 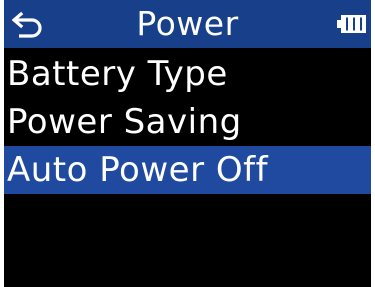 I want to click on battery-icon, so click(x=352, y=24).